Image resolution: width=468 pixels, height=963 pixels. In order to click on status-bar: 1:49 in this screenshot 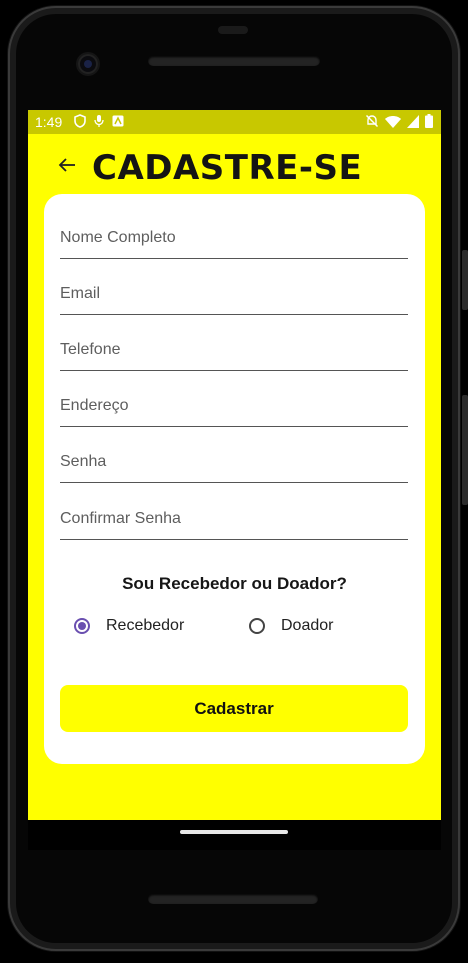, I will do `click(234, 122)`.